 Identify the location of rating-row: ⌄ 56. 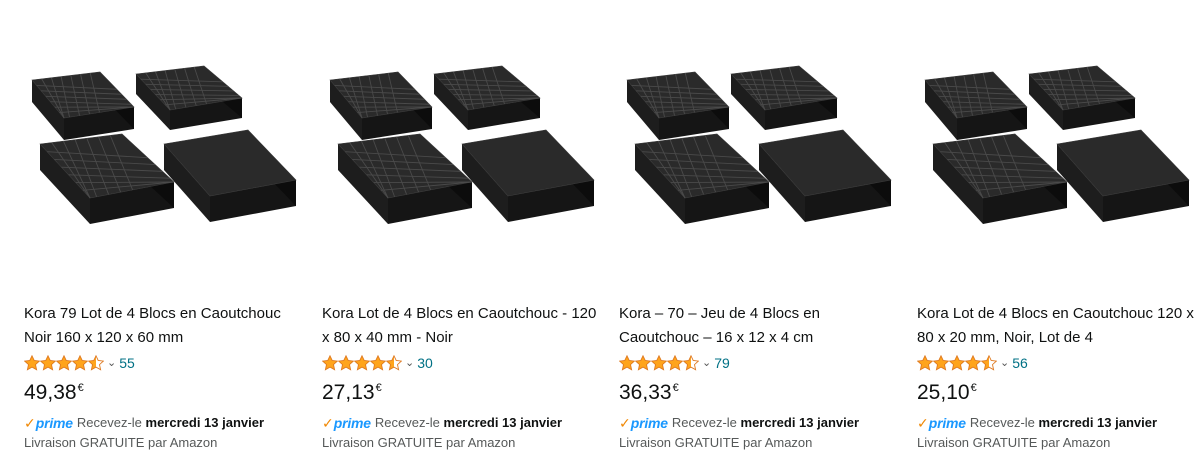
(972, 363).